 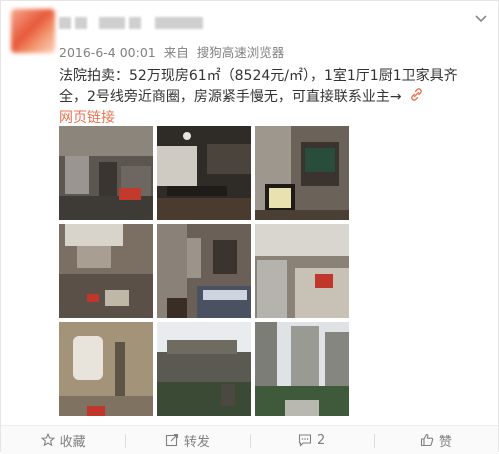 I want to click on comment-button: 2, so click(x=311, y=440).